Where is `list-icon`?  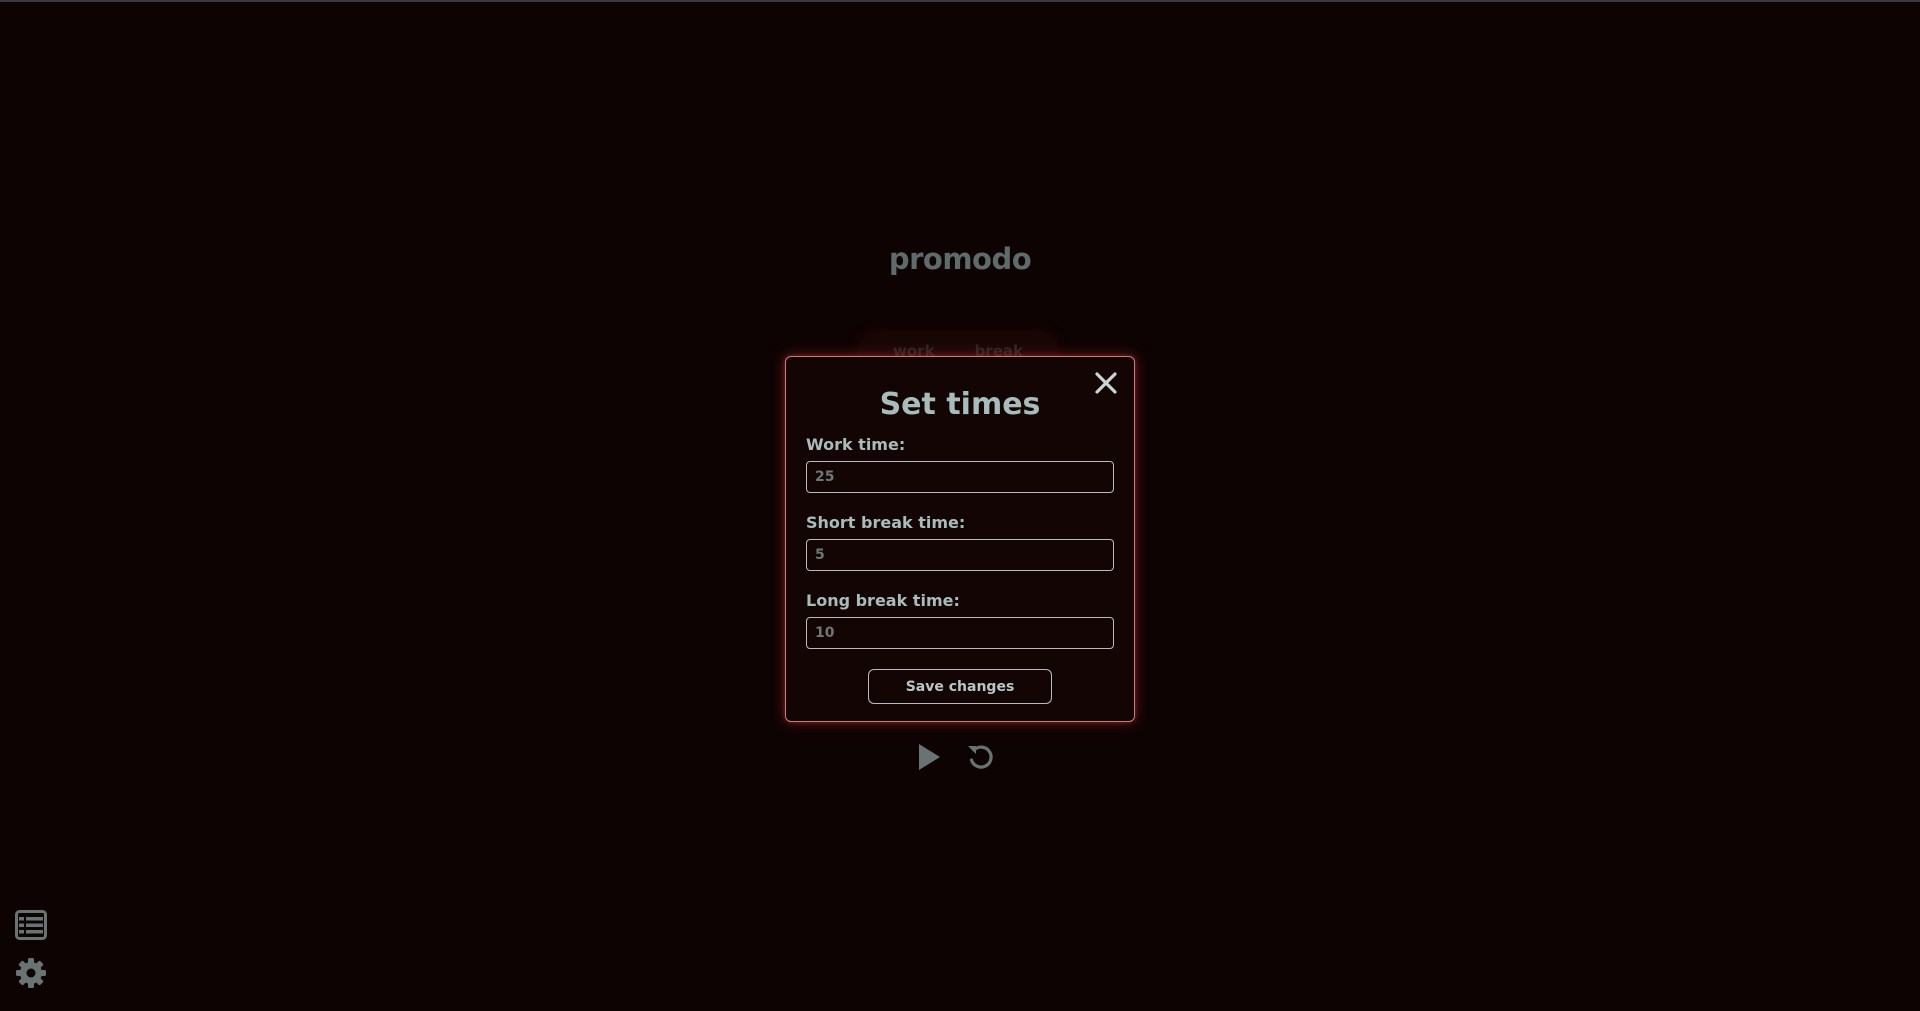
list-icon is located at coordinates (31, 927).